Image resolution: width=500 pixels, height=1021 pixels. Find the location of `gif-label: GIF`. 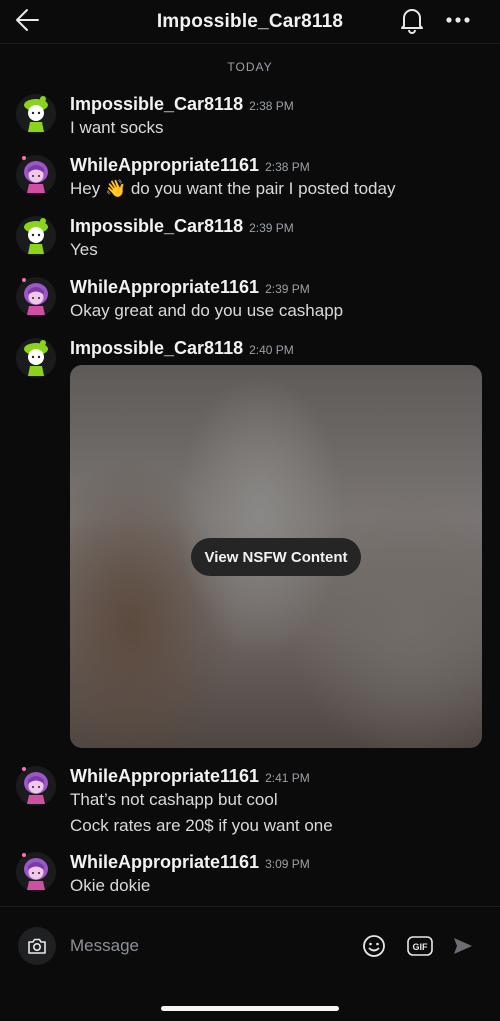

gif-label: GIF is located at coordinates (421, 947).